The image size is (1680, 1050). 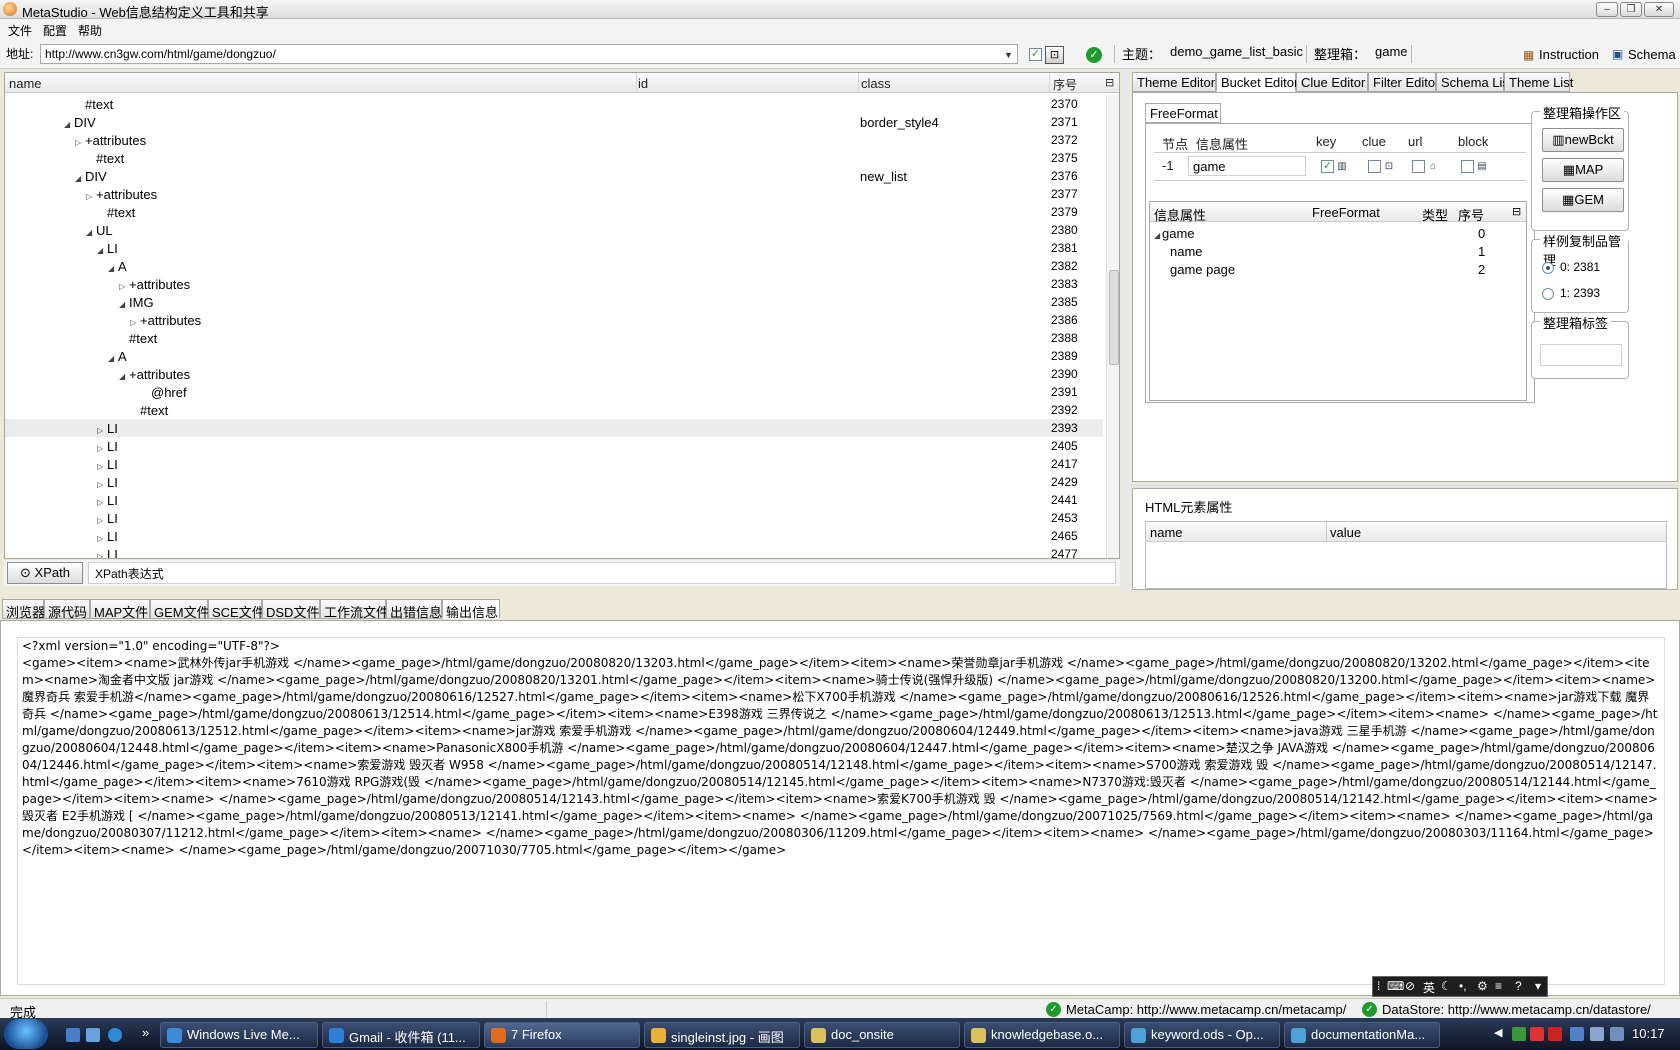 What do you see at coordinates (1345, 532) in the screenshot?
I see `html-prop-col-value: value` at bounding box center [1345, 532].